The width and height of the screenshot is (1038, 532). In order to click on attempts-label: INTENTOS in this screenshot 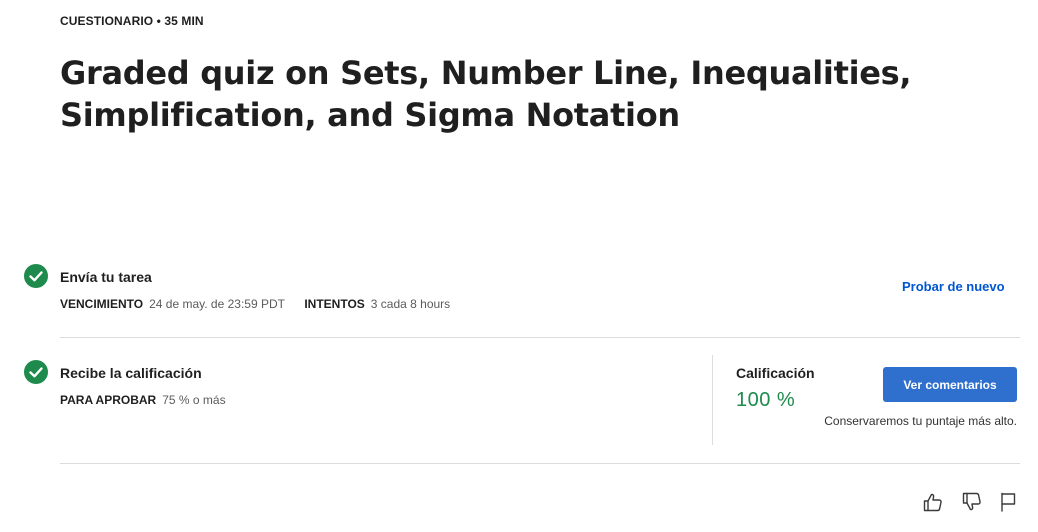, I will do `click(334, 304)`.